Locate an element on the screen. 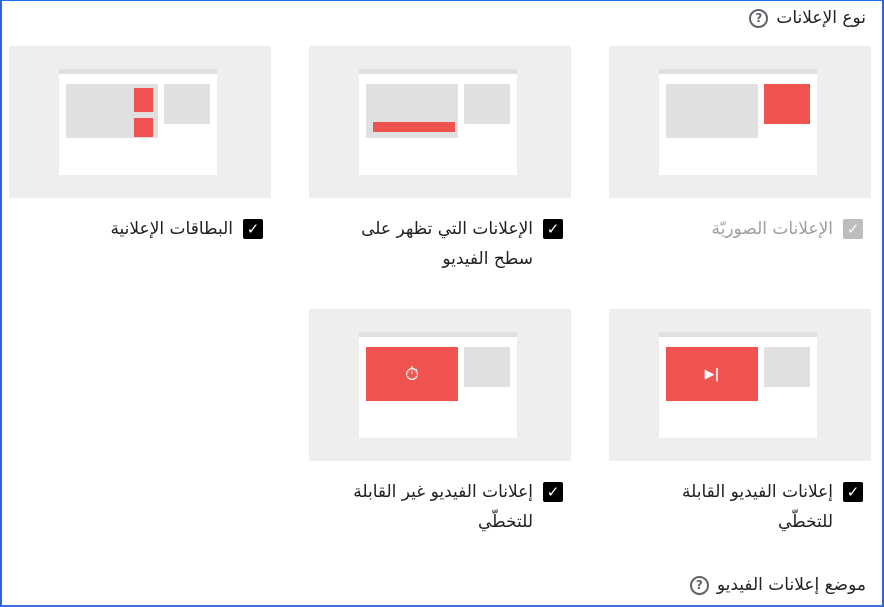 Image resolution: width=884 pixels, height=607 pixels. option-non-skippable-ads: ✓ إعلانات الفيديو غير القابلة للتخطّي is located at coordinates (432, 507).